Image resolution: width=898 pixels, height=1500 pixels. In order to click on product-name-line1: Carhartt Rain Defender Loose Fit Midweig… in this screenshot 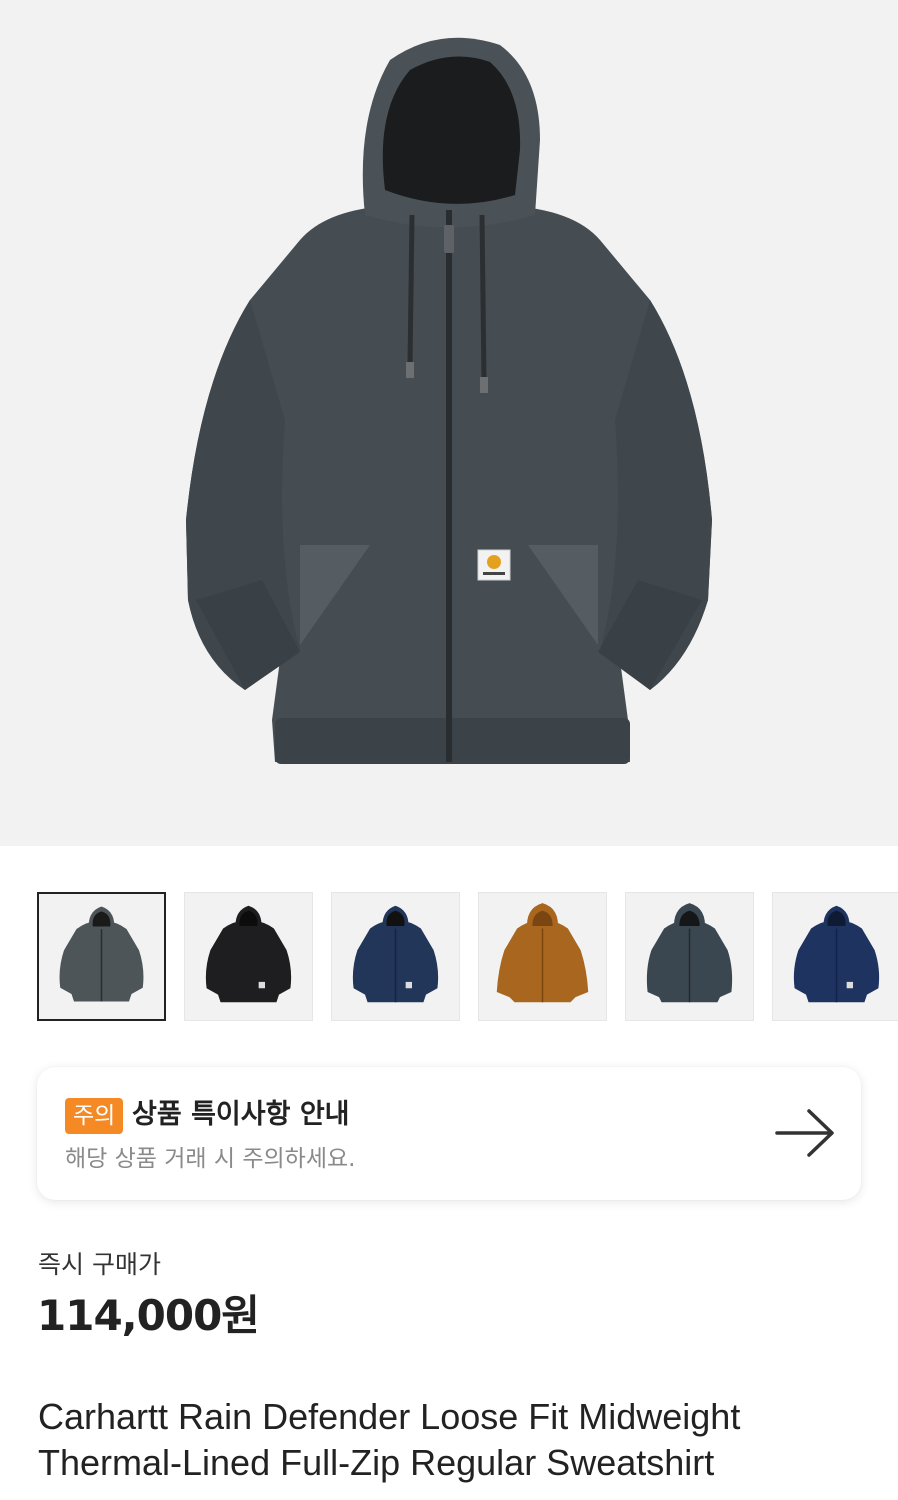, I will do `click(389, 1416)`.